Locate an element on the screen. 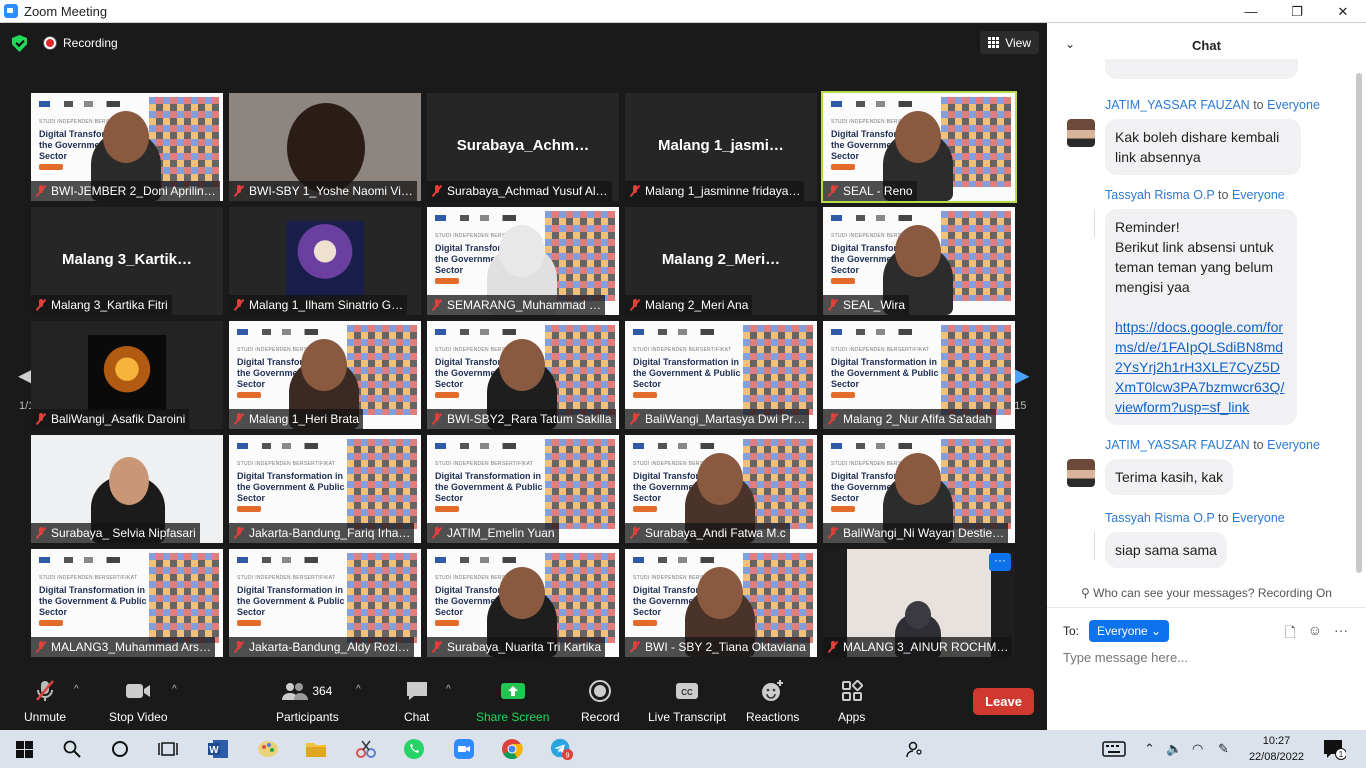 The image size is (1366, 768). paint-icon is located at coordinates (268, 749).